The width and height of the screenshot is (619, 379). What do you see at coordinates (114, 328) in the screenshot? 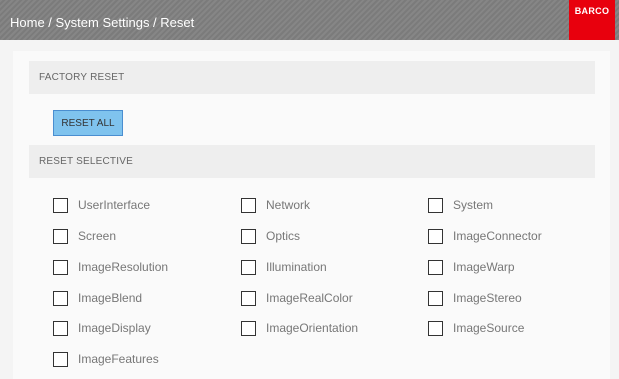
I see `option-label: ImageDisplay` at bounding box center [114, 328].